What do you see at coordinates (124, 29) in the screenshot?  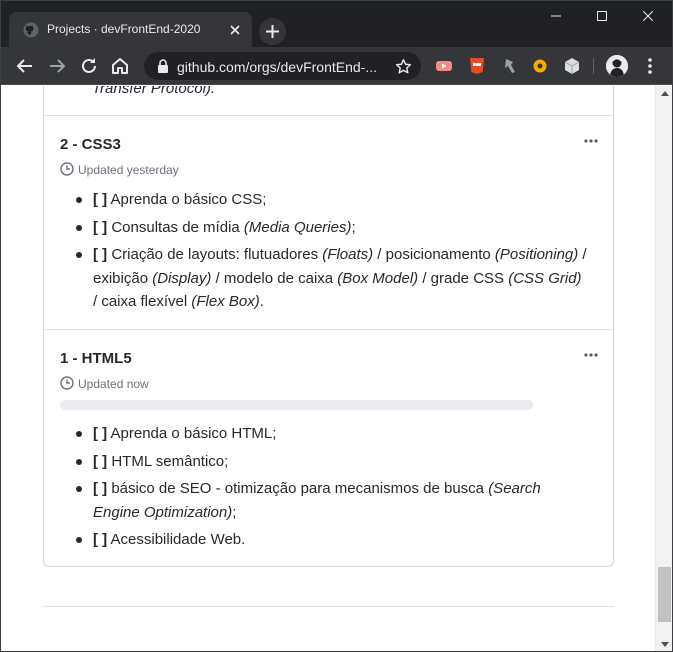 I see `tab-title: Projects · devFrontEnd-2020` at bounding box center [124, 29].